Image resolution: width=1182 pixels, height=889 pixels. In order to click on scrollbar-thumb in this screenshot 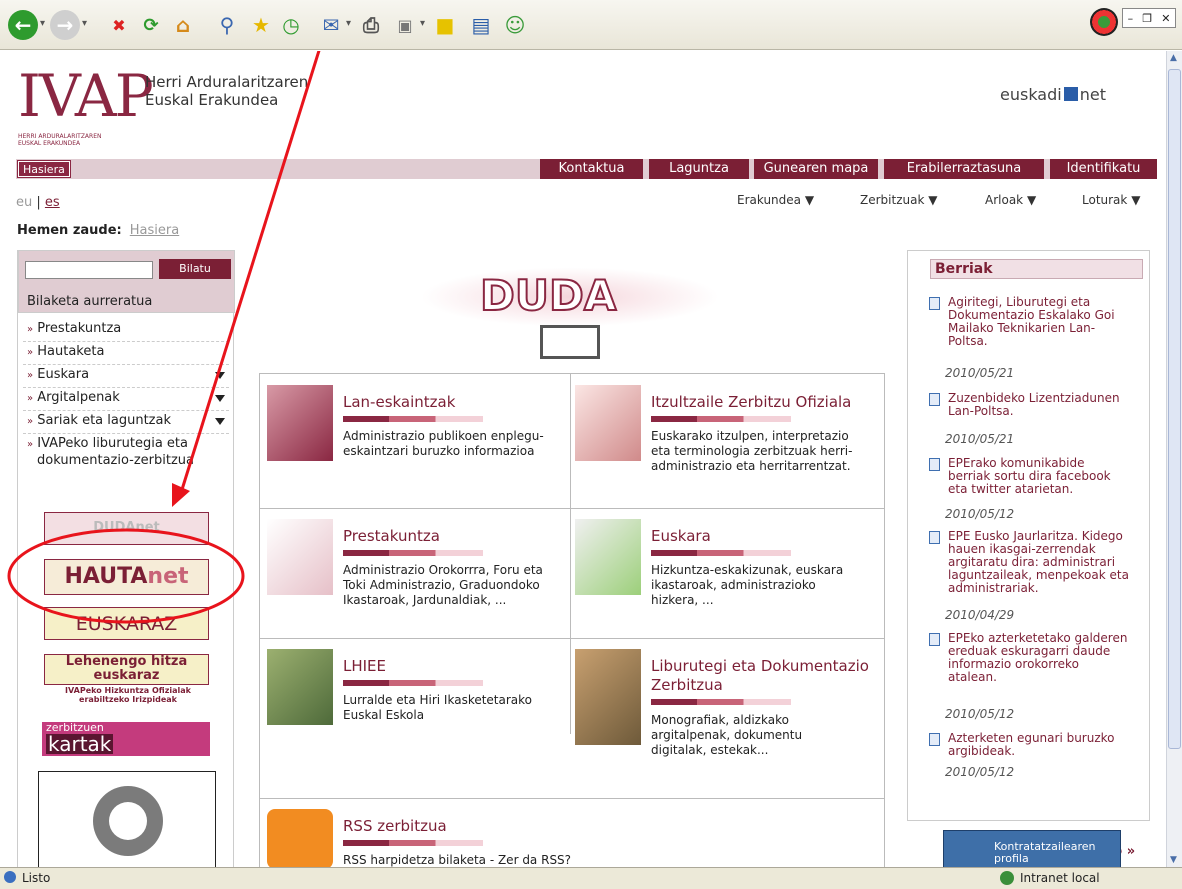, I will do `click(1174, 409)`.